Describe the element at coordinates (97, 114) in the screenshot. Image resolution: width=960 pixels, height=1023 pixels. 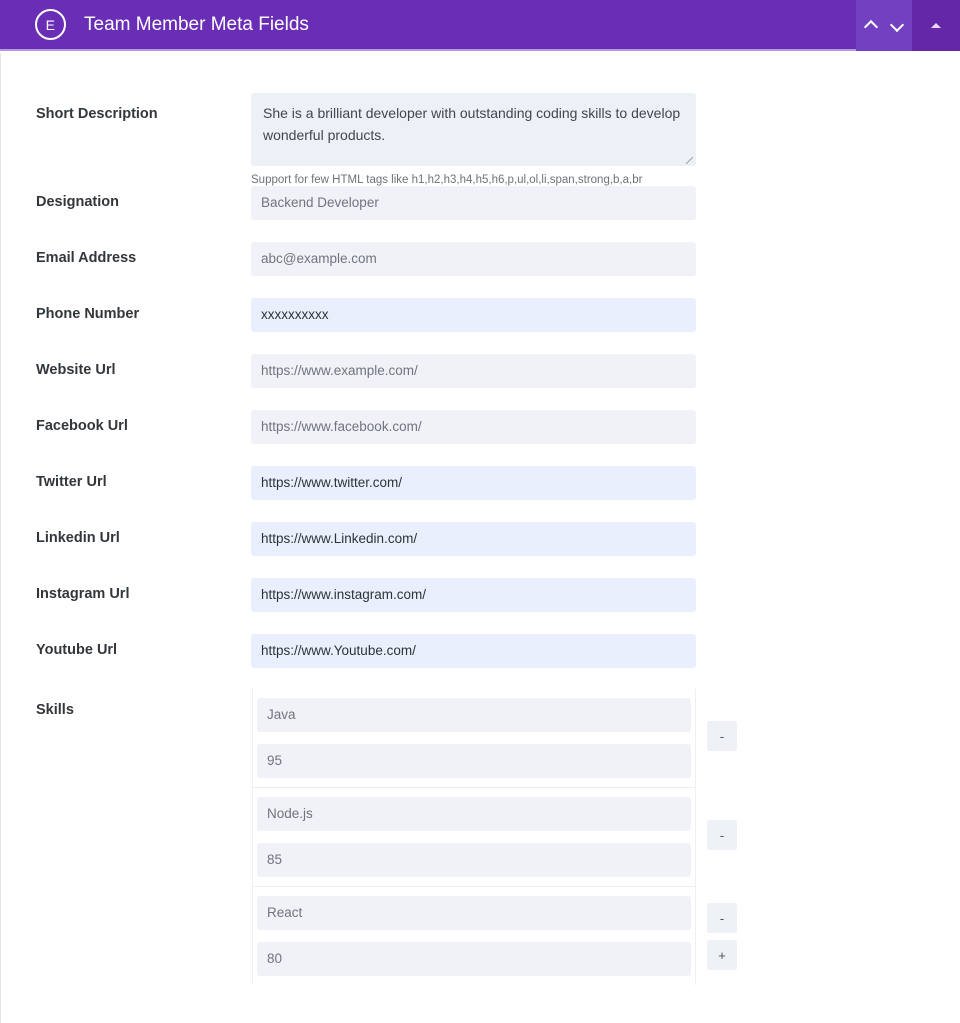
I see `label-short-description: Short Description` at that location.